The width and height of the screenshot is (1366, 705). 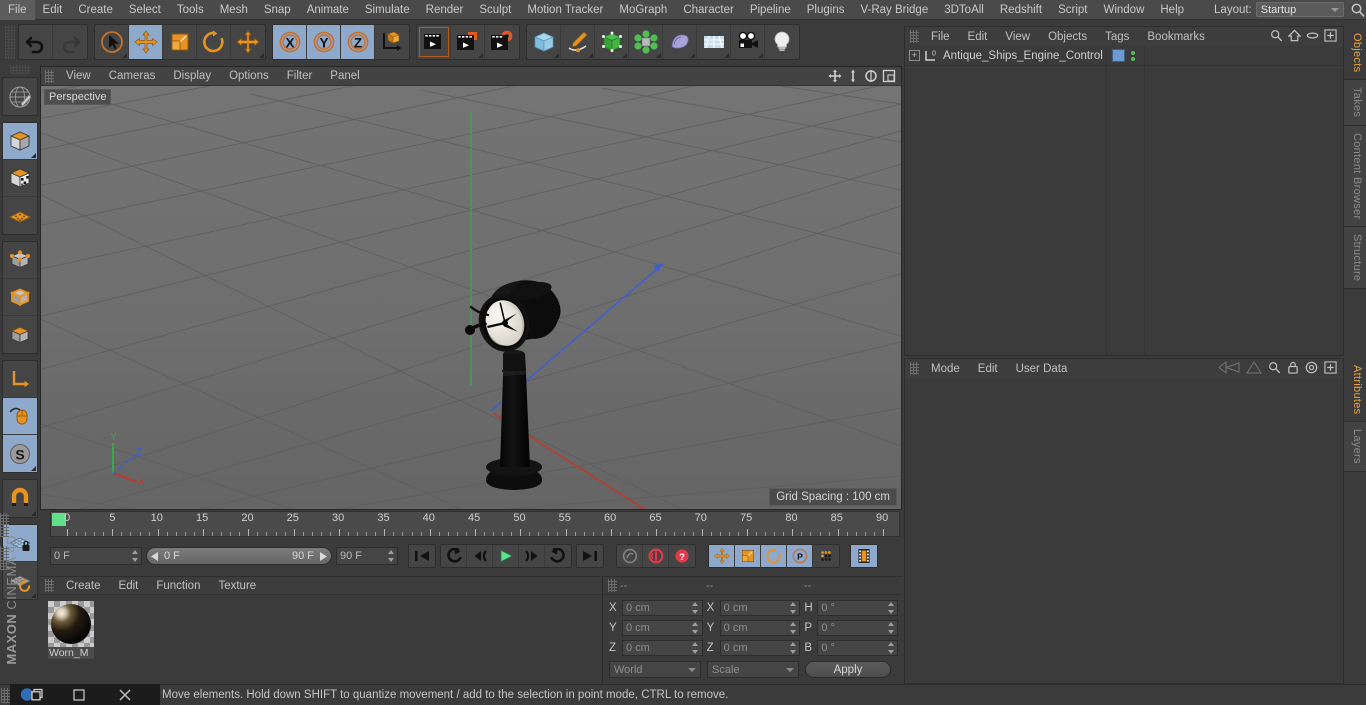 What do you see at coordinates (320, 627) in the screenshot?
I see `material-list: Worn_M` at bounding box center [320, 627].